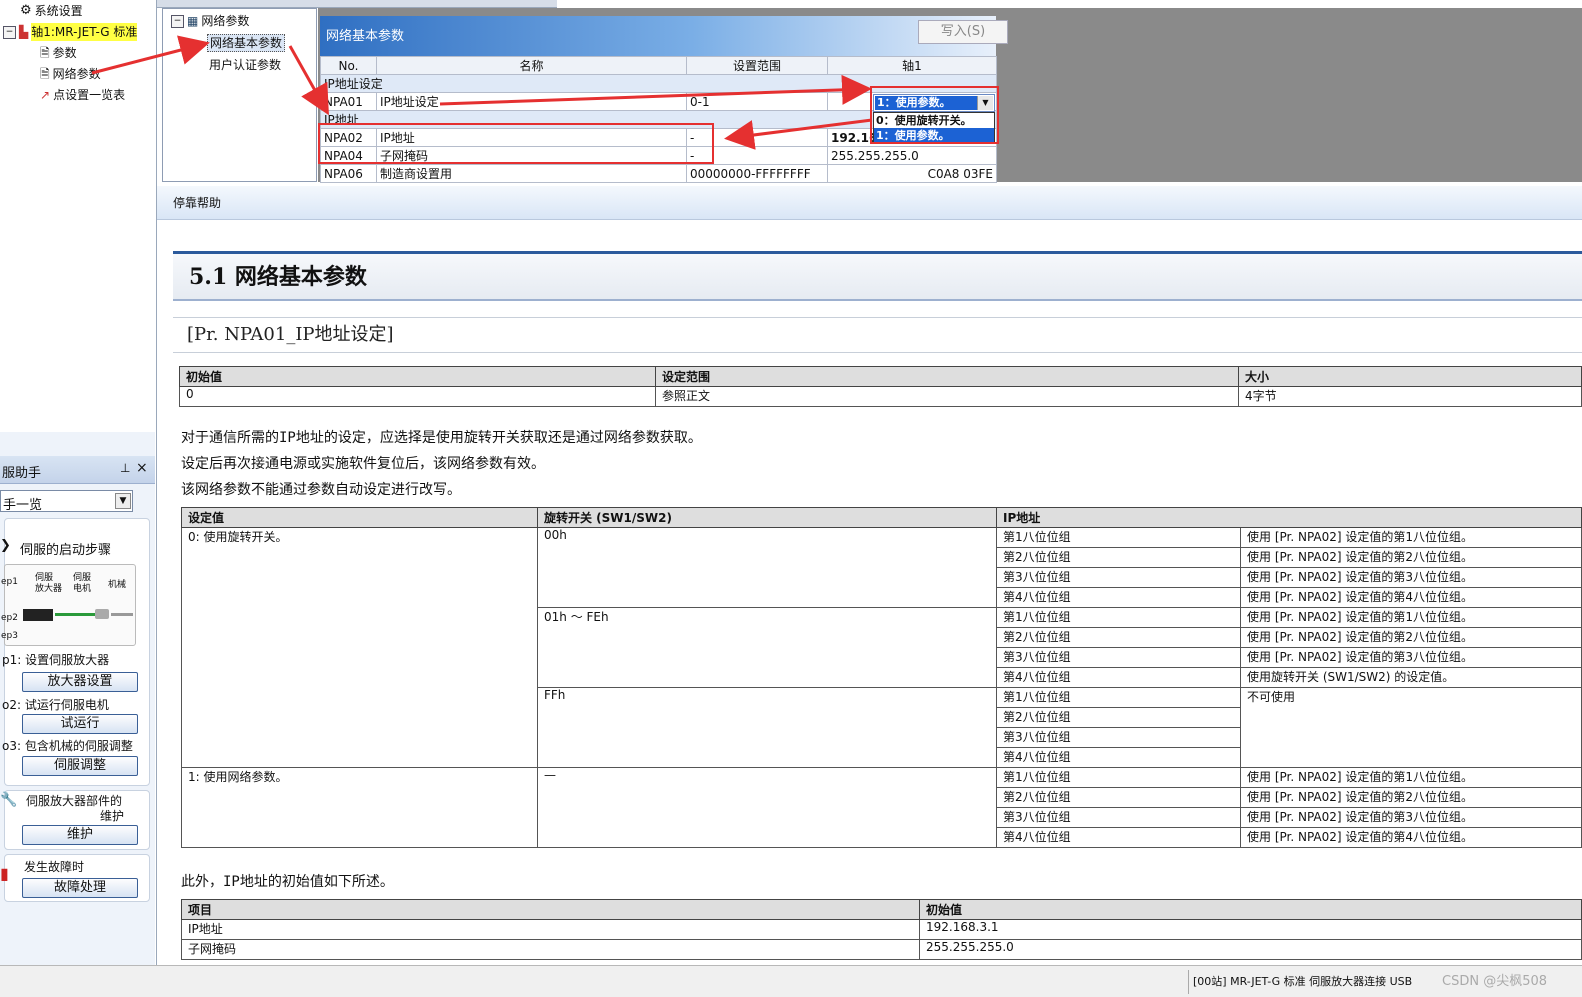 This screenshot has height=997, width=1582. I want to click on watermark: CSDN @尖枫508, so click(1495, 981).